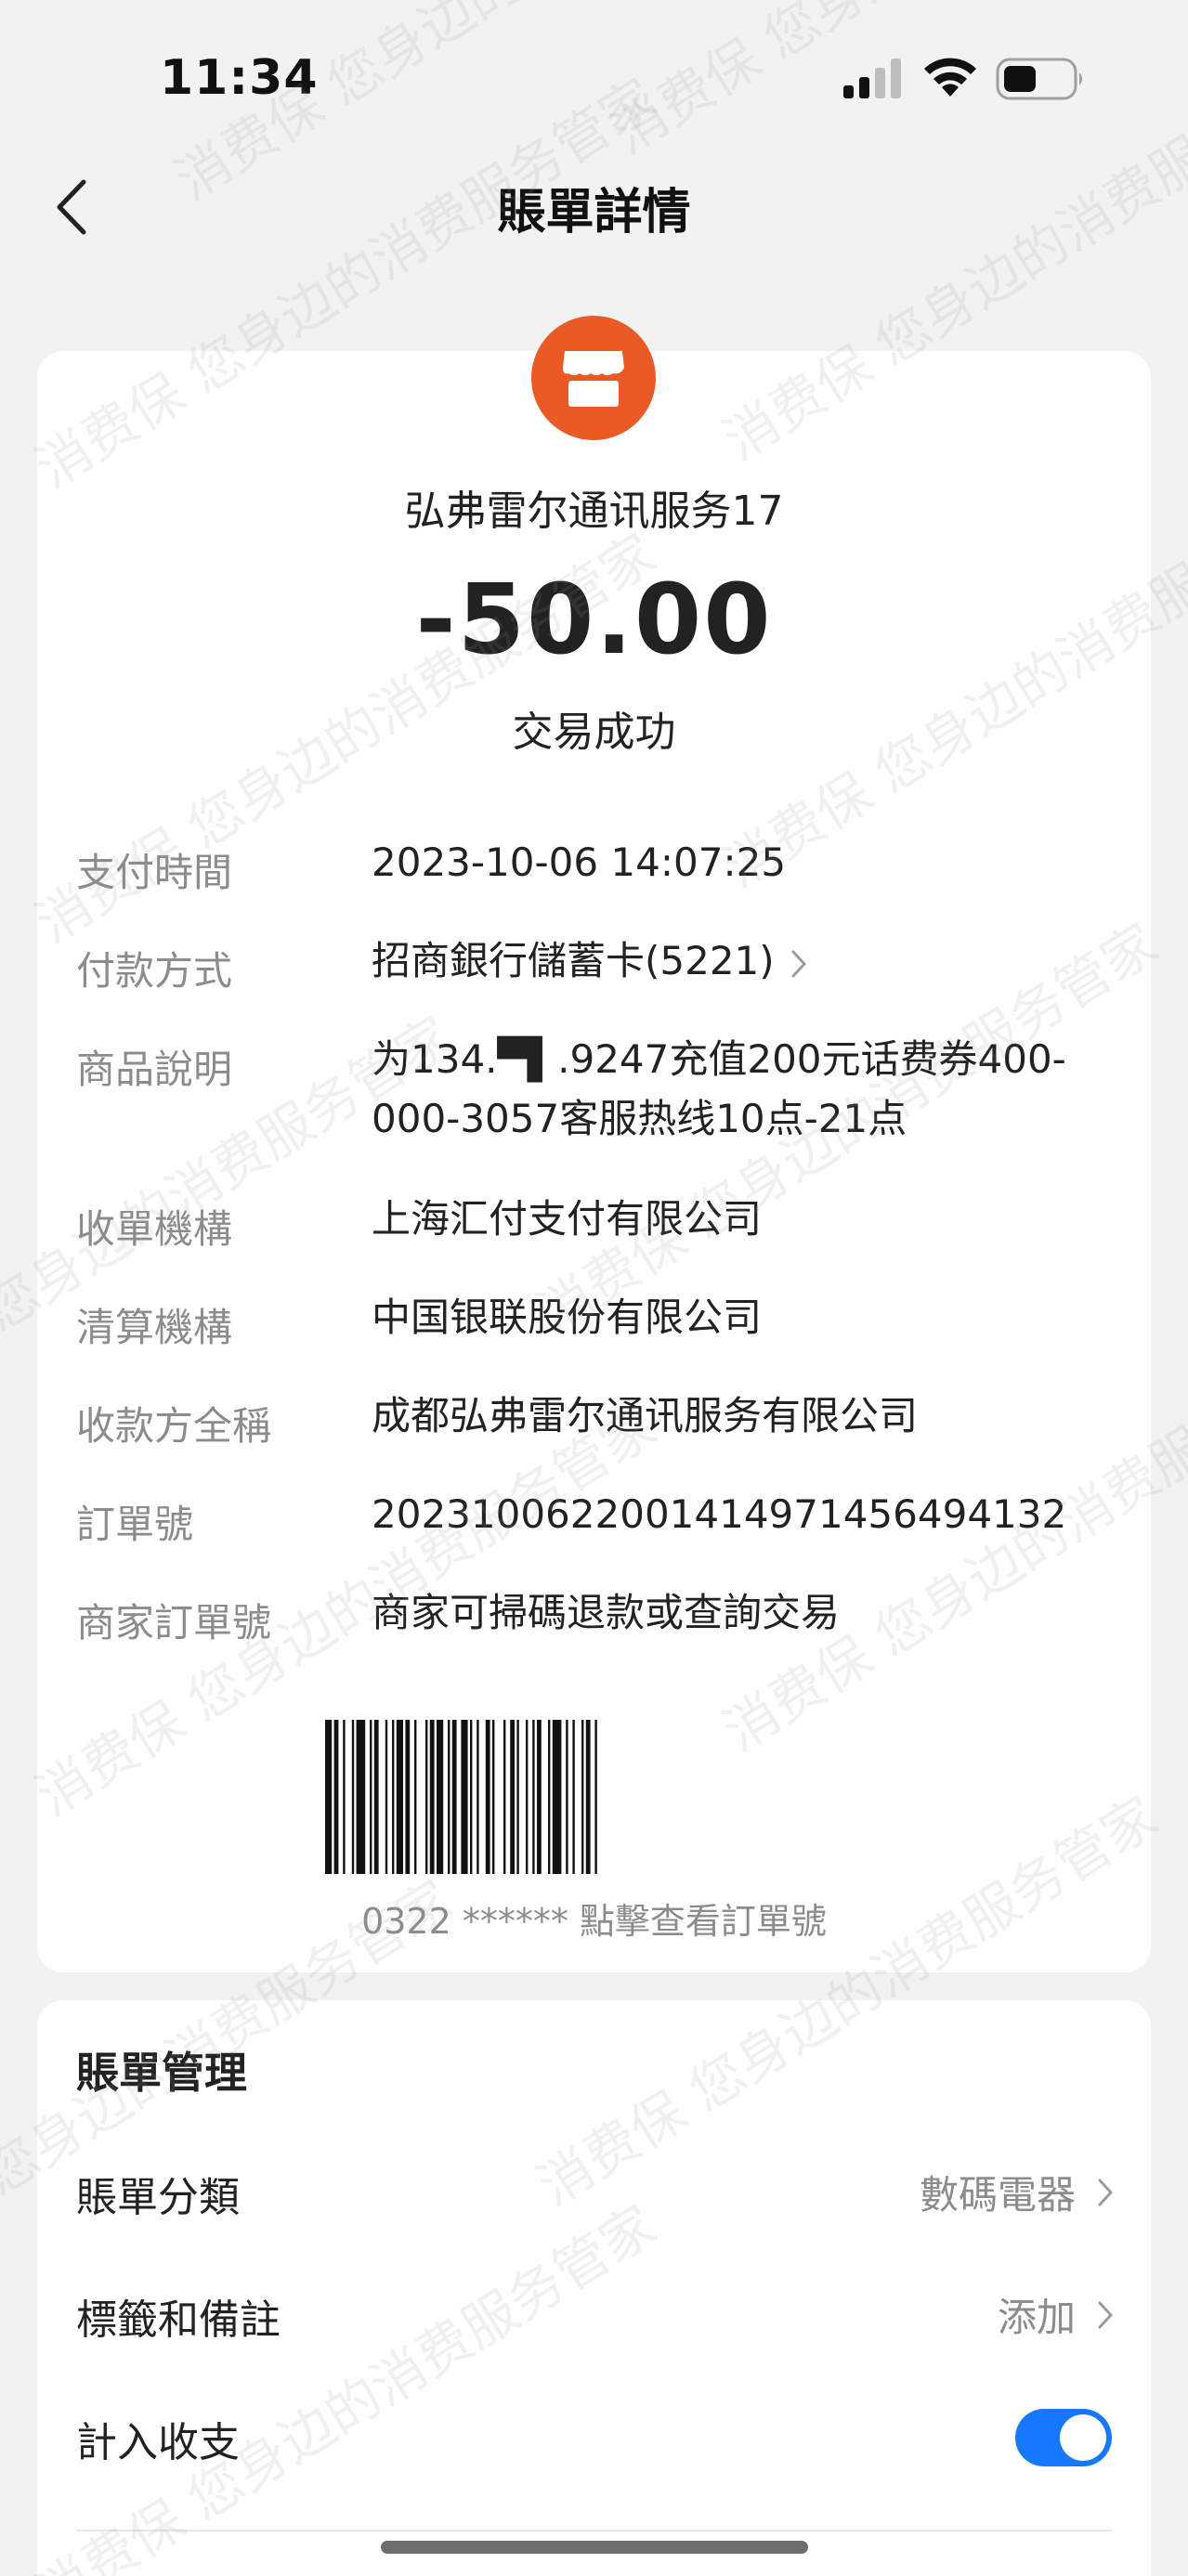 The height and width of the screenshot is (2576, 1188). What do you see at coordinates (645, 1415) in the screenshot?
I see `payee-full-name-value: 成都弘弗雷尔通讯服务有限公司` at bounding box center [645, 1415].